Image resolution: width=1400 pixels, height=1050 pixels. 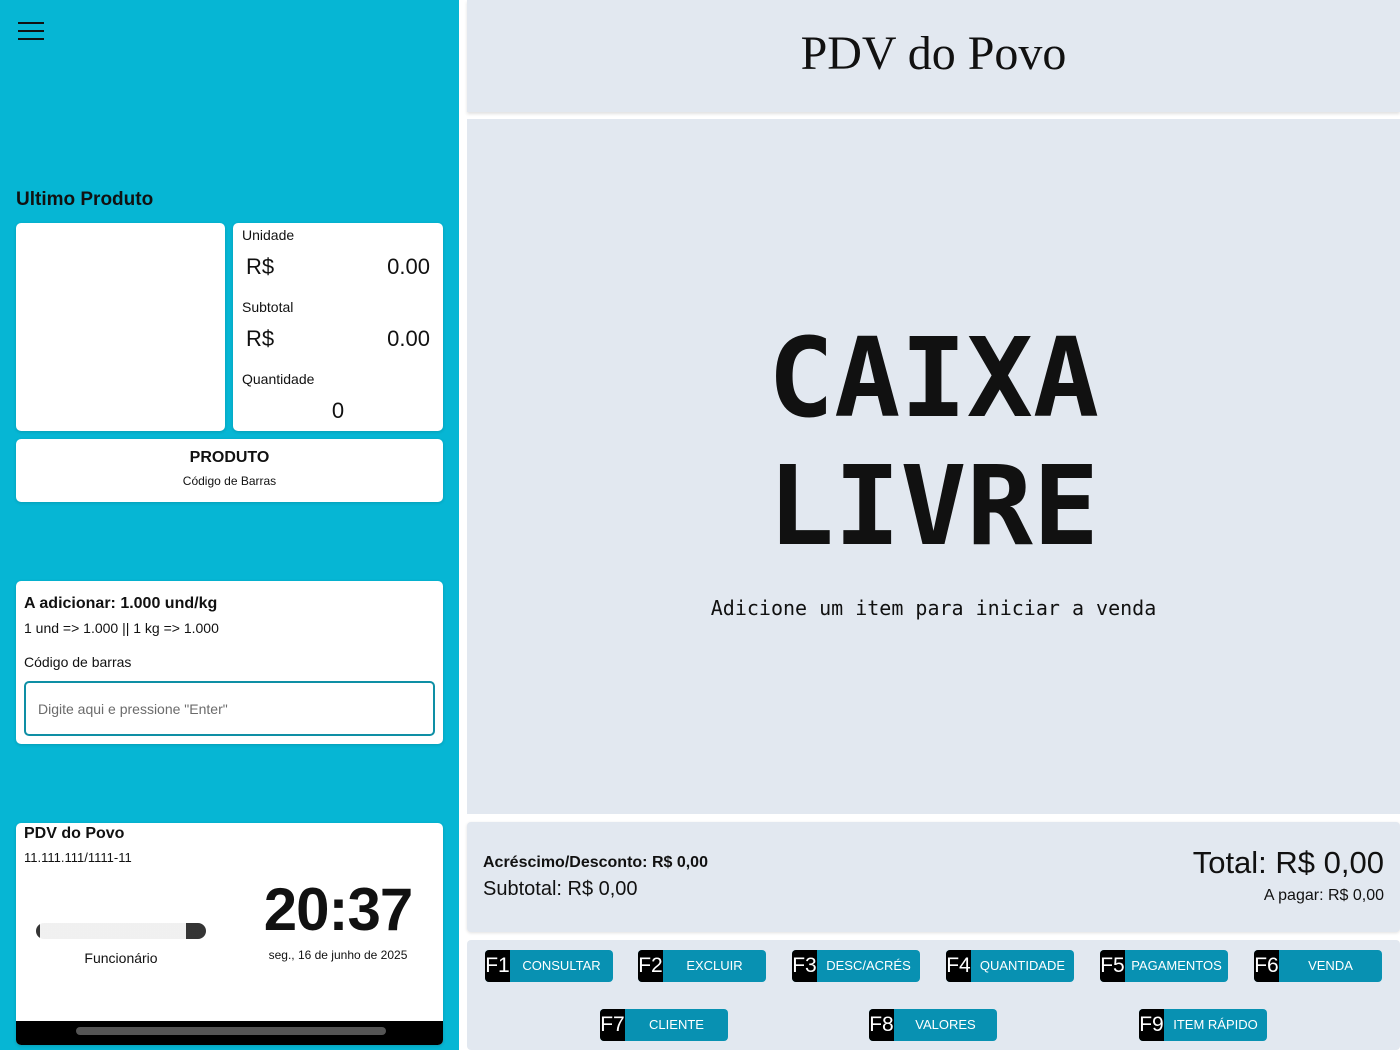 I want to click on add-quantity-title: A adicionar: 1.000 und/kg, so click(x=121, y=603).